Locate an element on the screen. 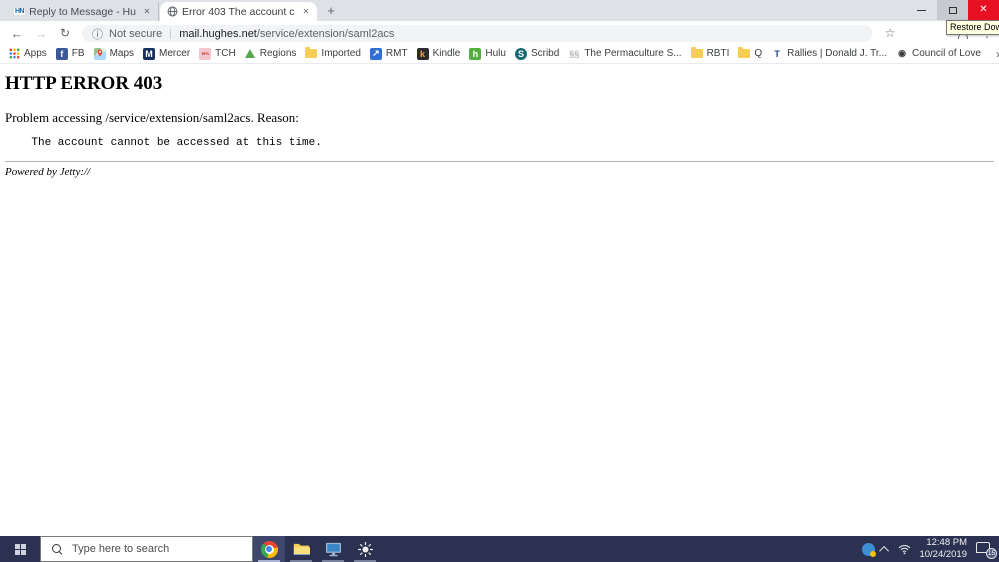 The image size is (999, 562). file-explorer-icon is located at coordinates (301, 549).